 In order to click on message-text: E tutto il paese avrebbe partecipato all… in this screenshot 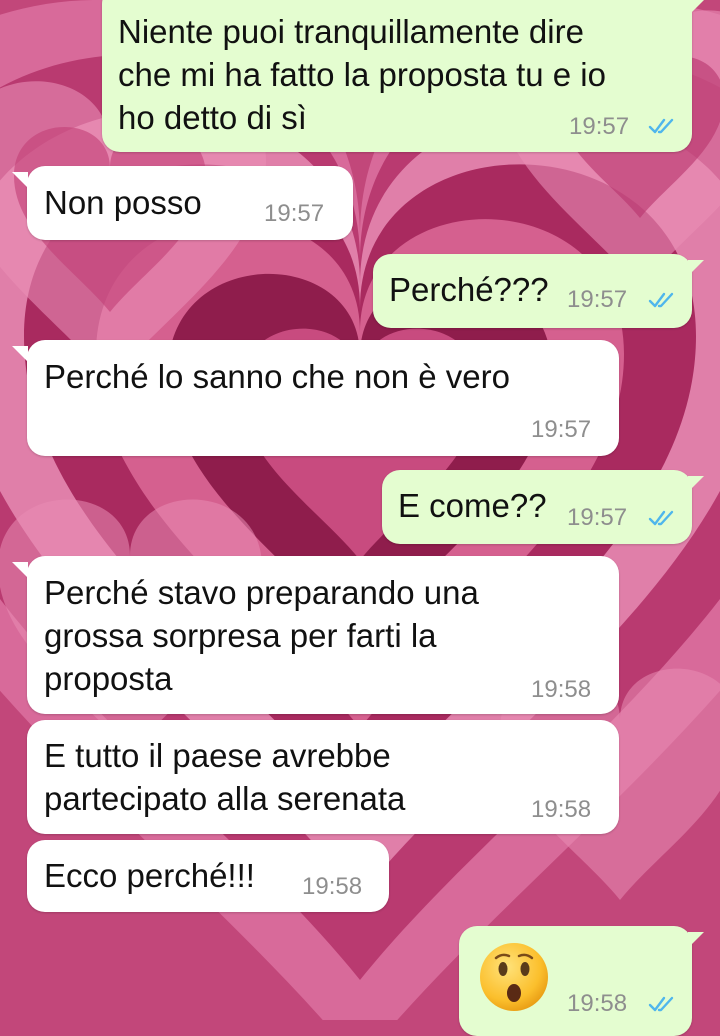, I will do `click(225, 777)`.